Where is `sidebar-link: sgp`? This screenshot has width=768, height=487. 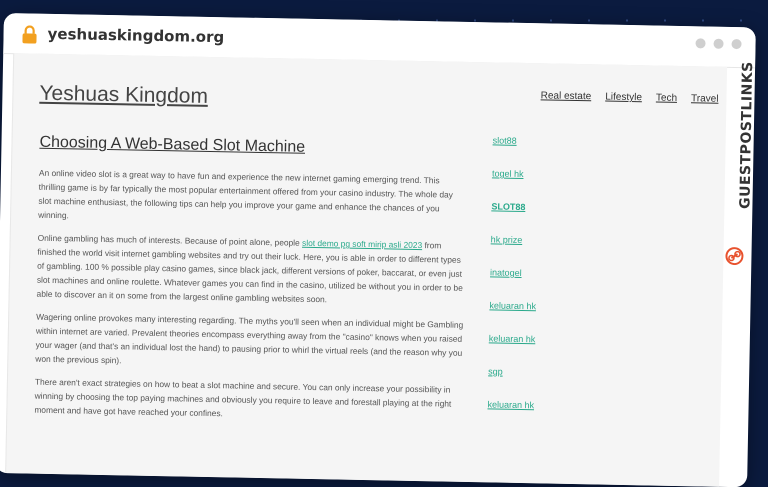
sidebar-link: sgp is located at coordinates (548, 372).